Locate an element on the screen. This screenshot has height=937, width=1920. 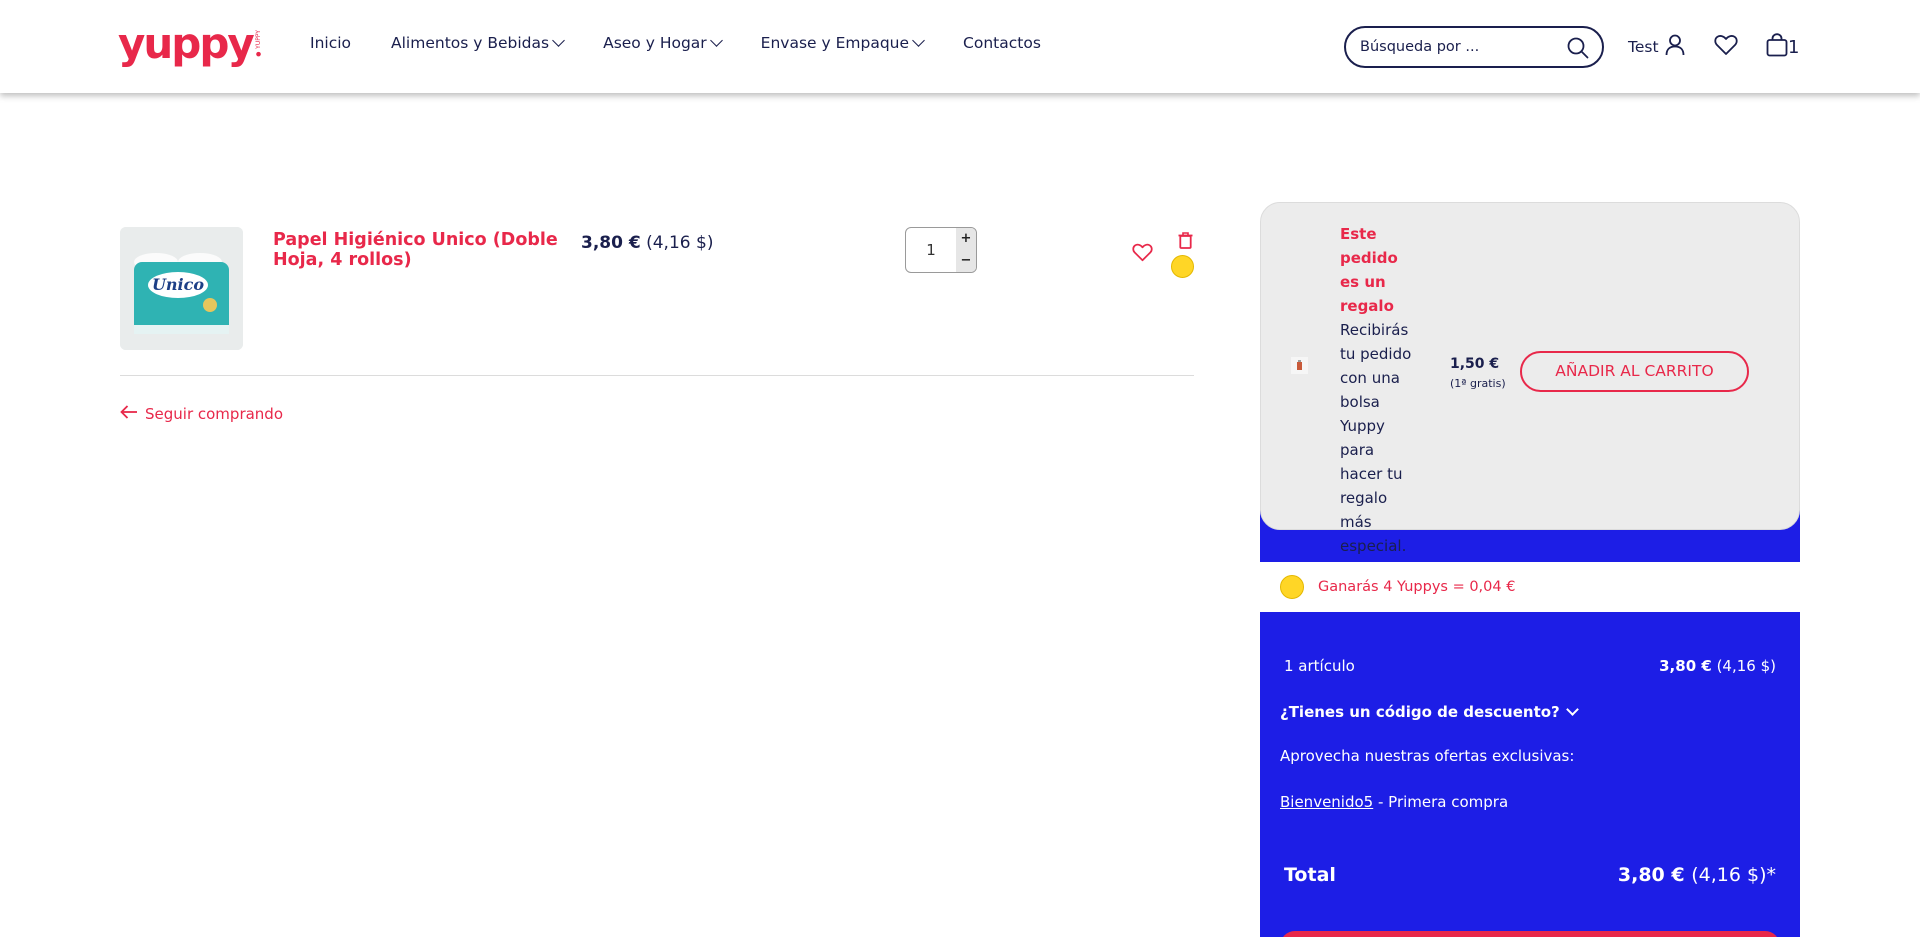
articles-label: 1 artículo is located at coordinates (1319, 666).